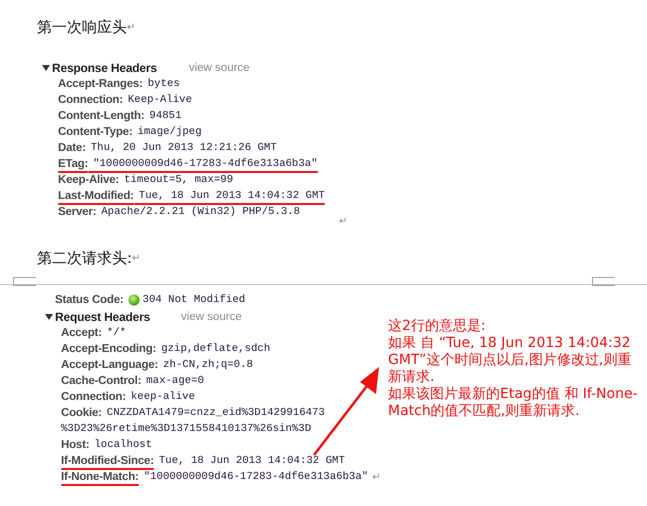 This screenshot has width=647, height=506. Describe the element at coordinates (84, 258) in the screenshot. I see `section-heading: 第二次请求头:` at that location.